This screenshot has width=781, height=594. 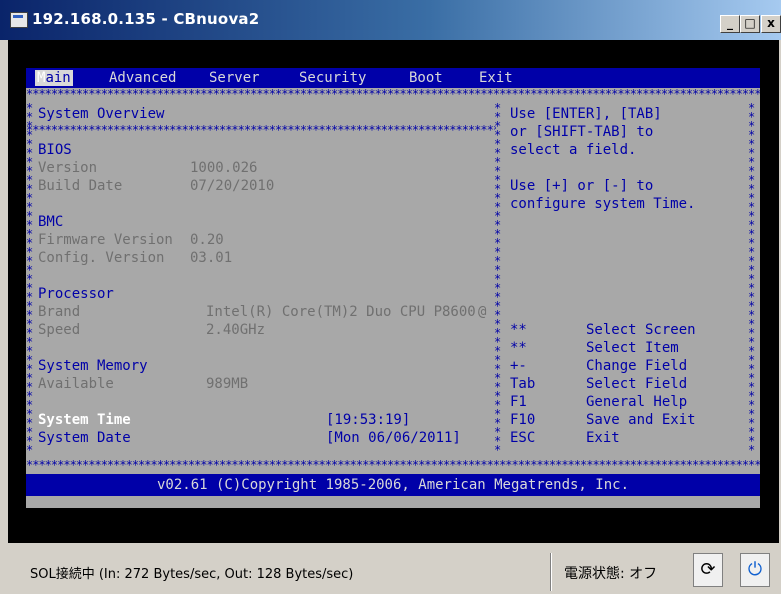 What do you see at coordinates (59, 312) in the screenshot?
I see `brand-label: Brand` at bounding box center [59, 312].